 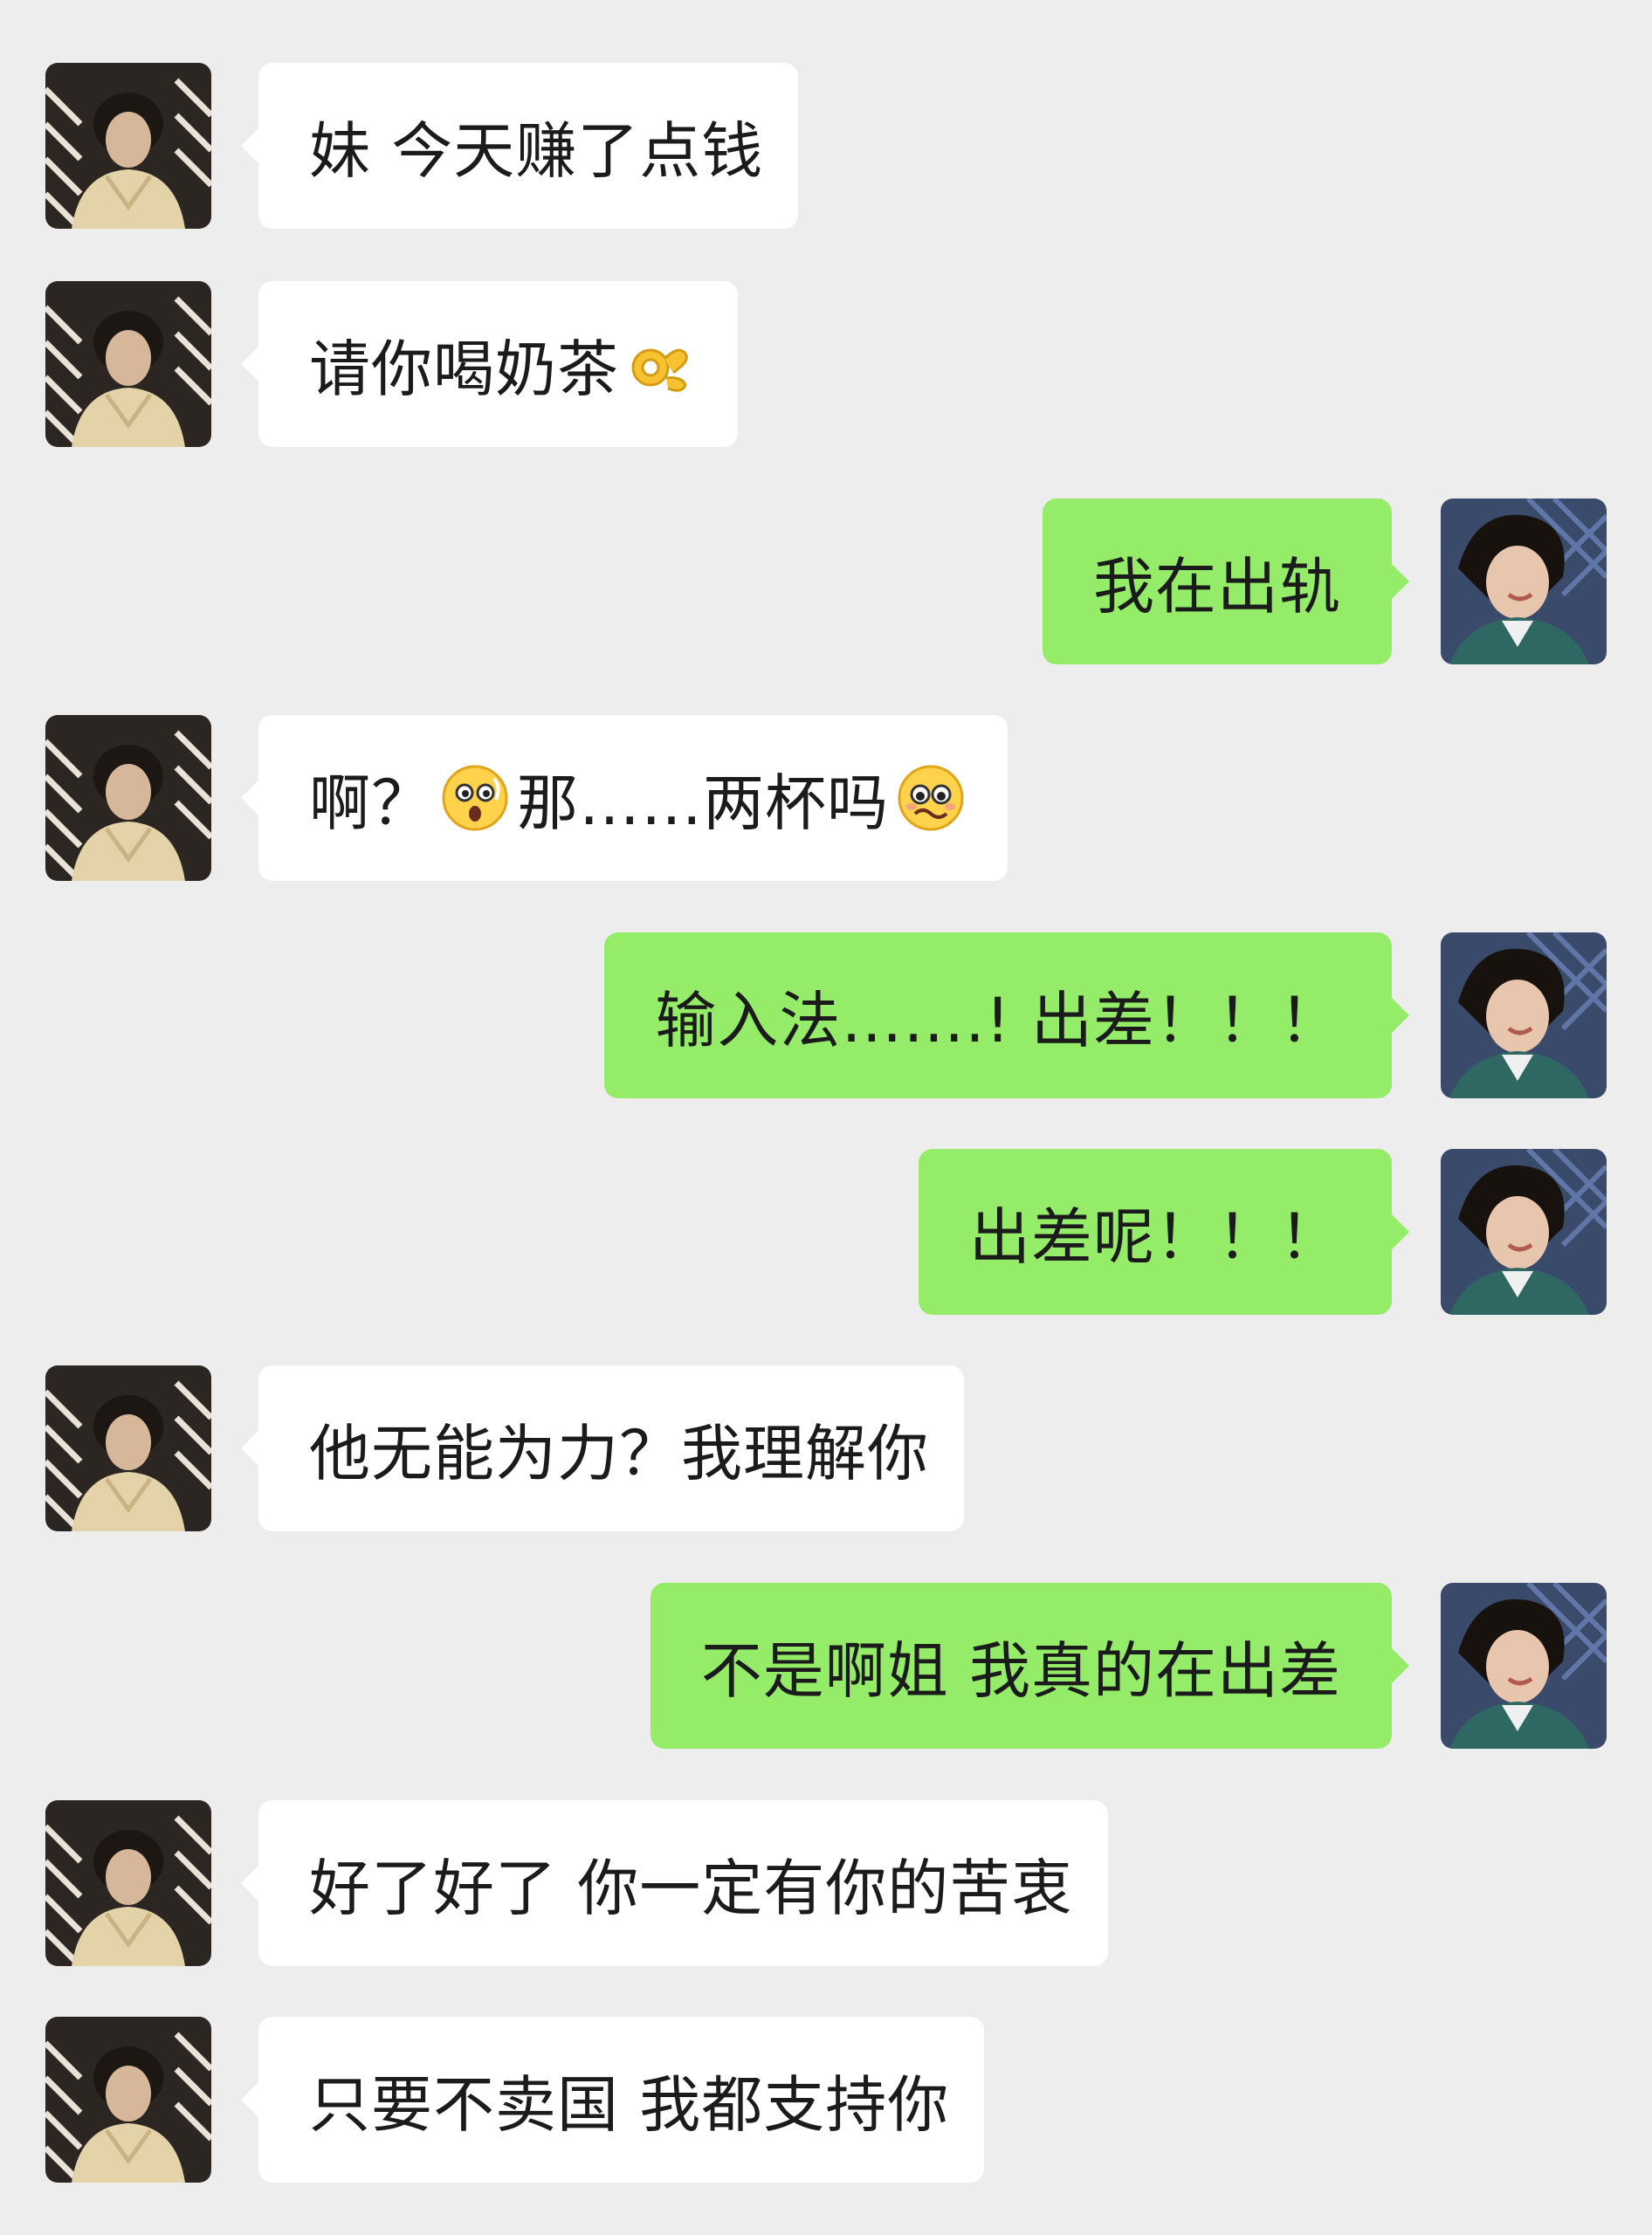 I want to click on outgoing-message-bubble: 不是啊姐 我真的在出差, so click(x=1030, y=1666).